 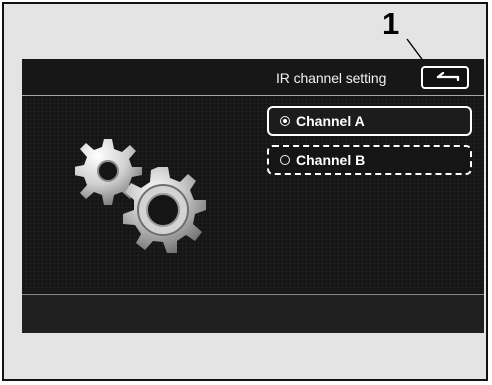 I want to click on screen-title: IR channel setting, so click(x=331, y=78).